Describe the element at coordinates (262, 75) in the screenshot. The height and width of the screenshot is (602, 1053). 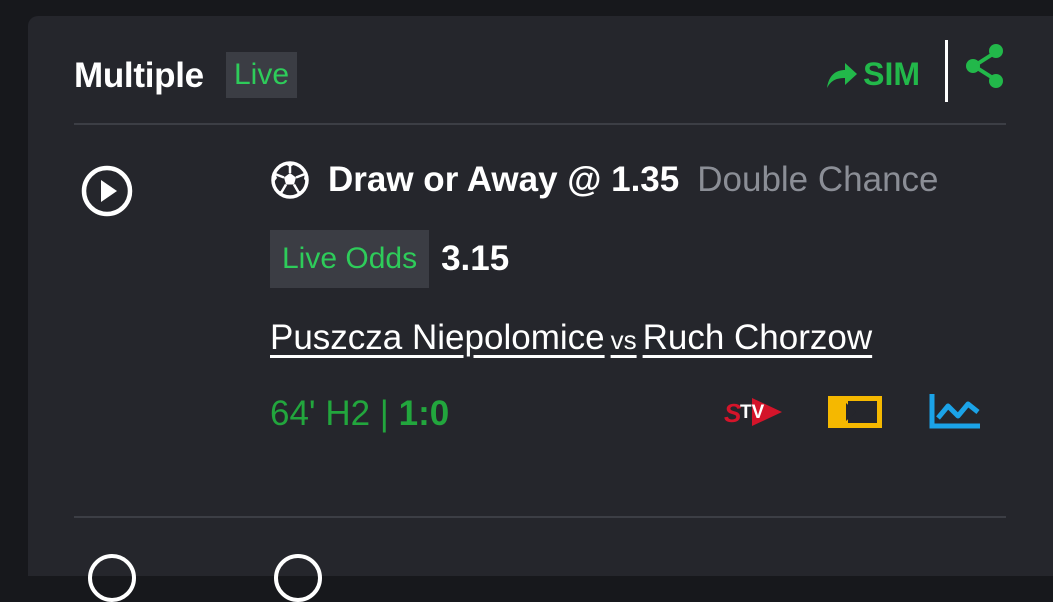
I see `live-badge: Live` at that location.